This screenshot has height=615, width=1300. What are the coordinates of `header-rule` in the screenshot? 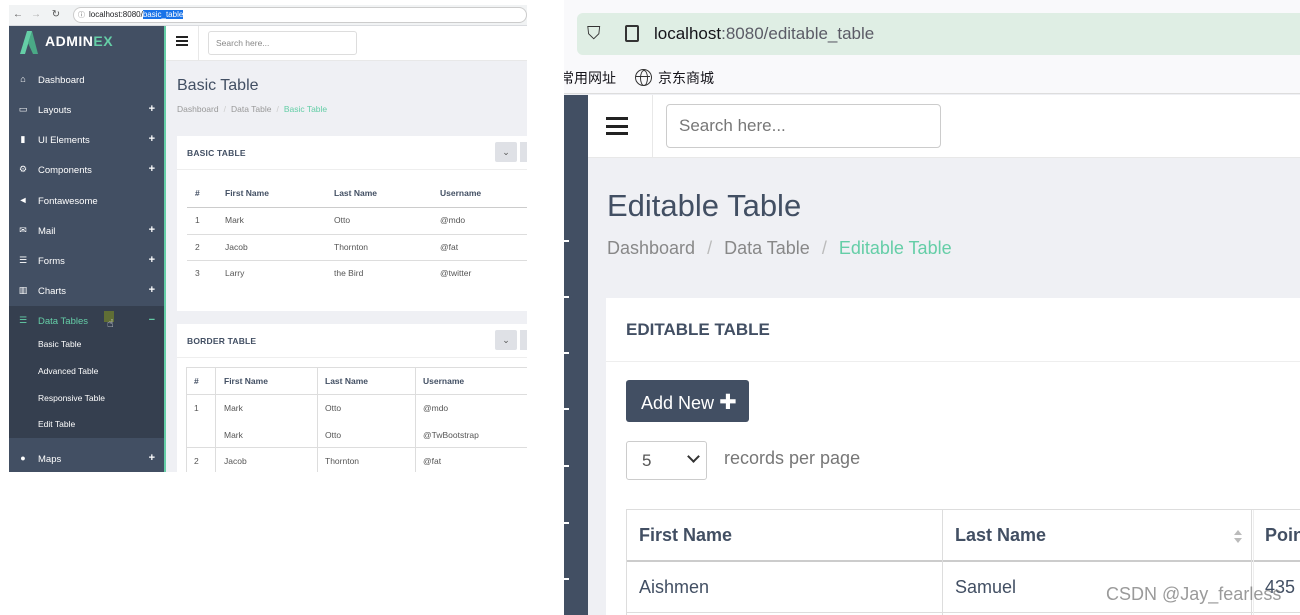 It's located at (963, 561).